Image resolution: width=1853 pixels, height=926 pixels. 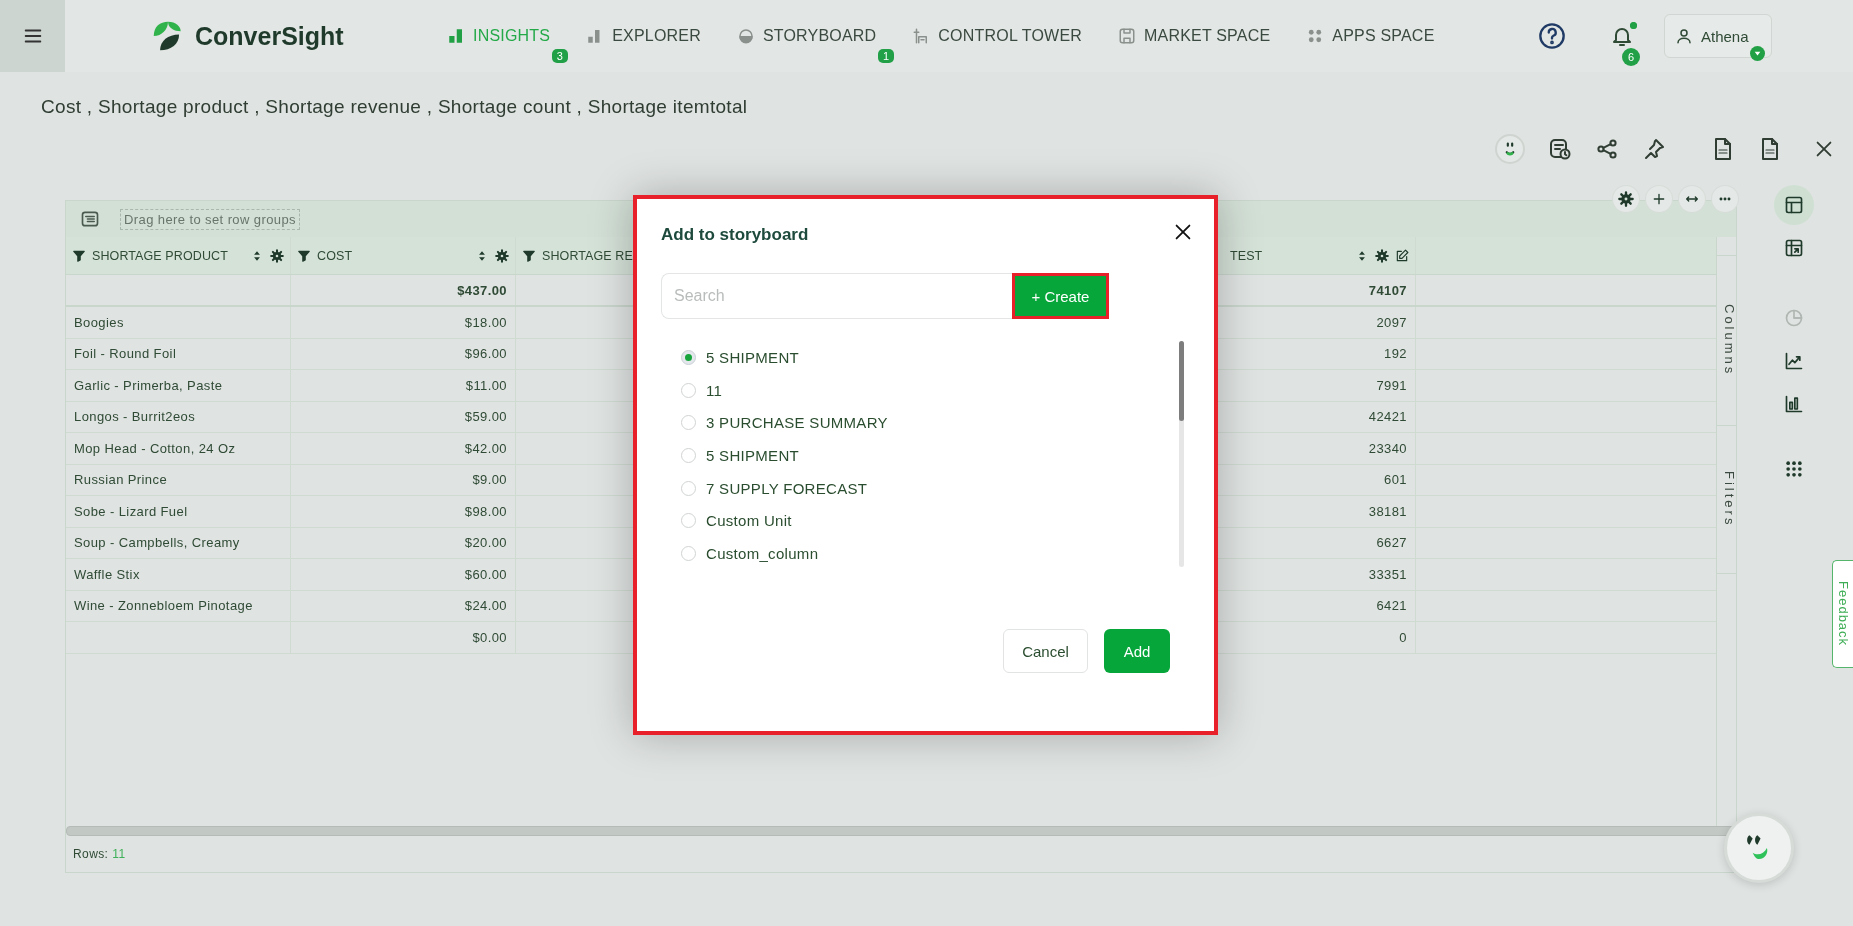 What do you see at coordinates (1395, 354) in the screenshot?
I see `table-cell: 192` at bounding box center [1395, 354].